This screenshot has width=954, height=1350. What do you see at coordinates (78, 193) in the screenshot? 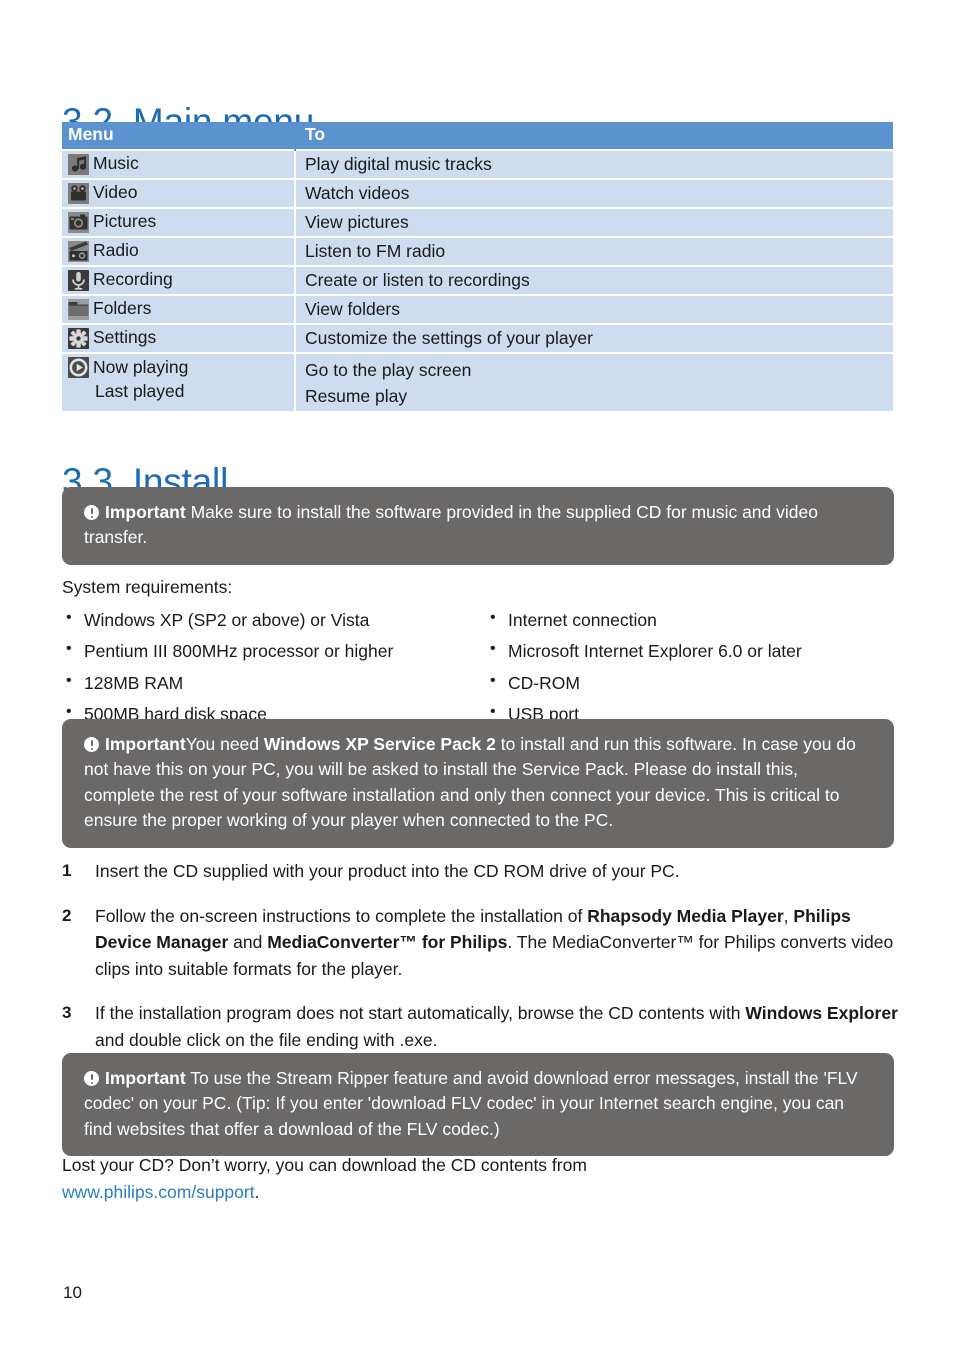
I see `video-camera-icon` at bounding box center [78, 193].